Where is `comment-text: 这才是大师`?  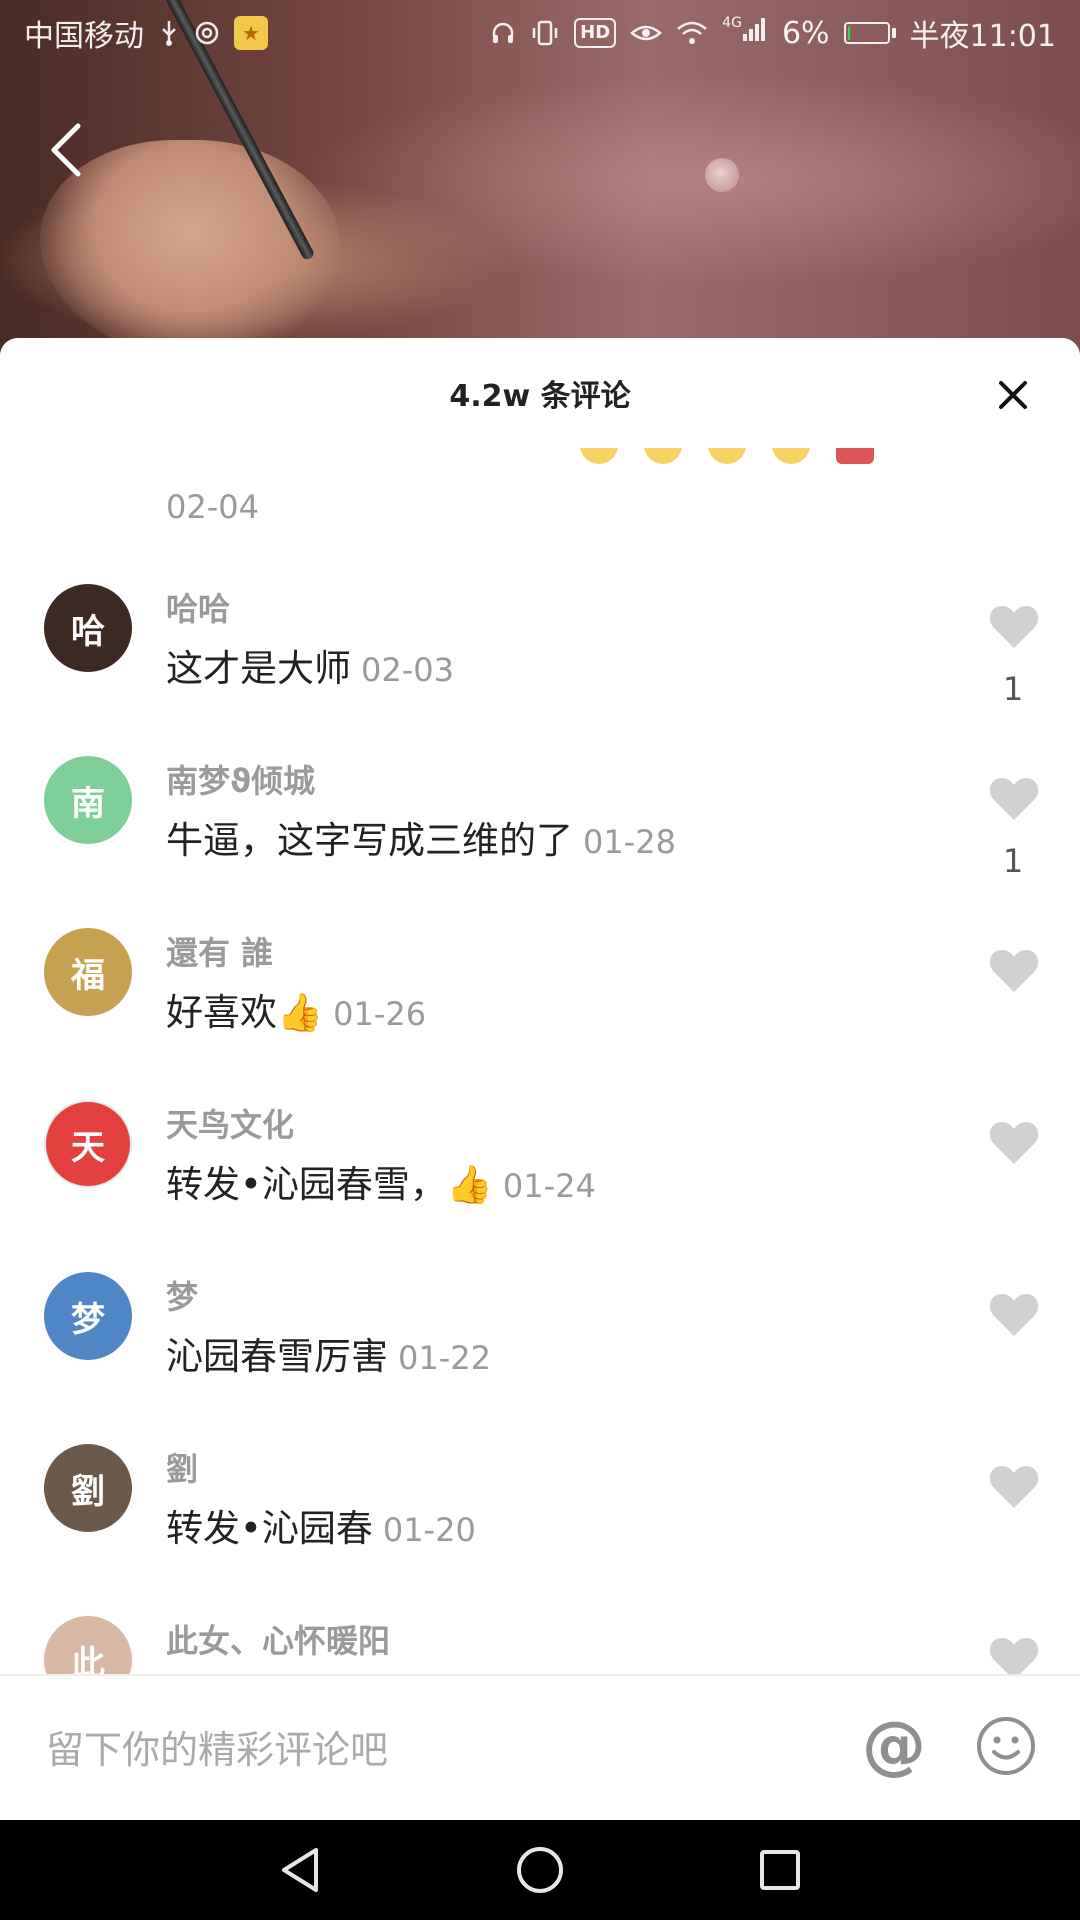 comment-text: 这才是大师 is located at coordinates (258, 668).